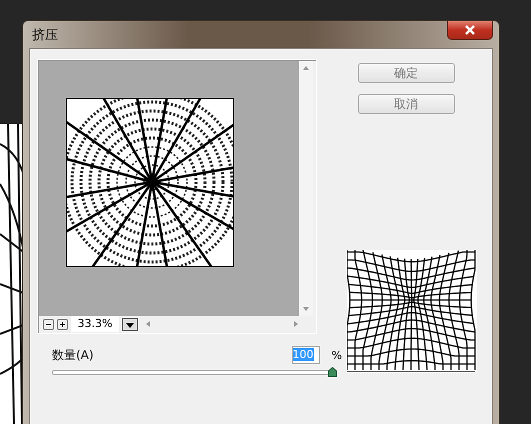 The image size is (531, 424). Describe the element at coordinates (73, 355) in the screenshot. I see `amount-label: 数量(A)` at that location.